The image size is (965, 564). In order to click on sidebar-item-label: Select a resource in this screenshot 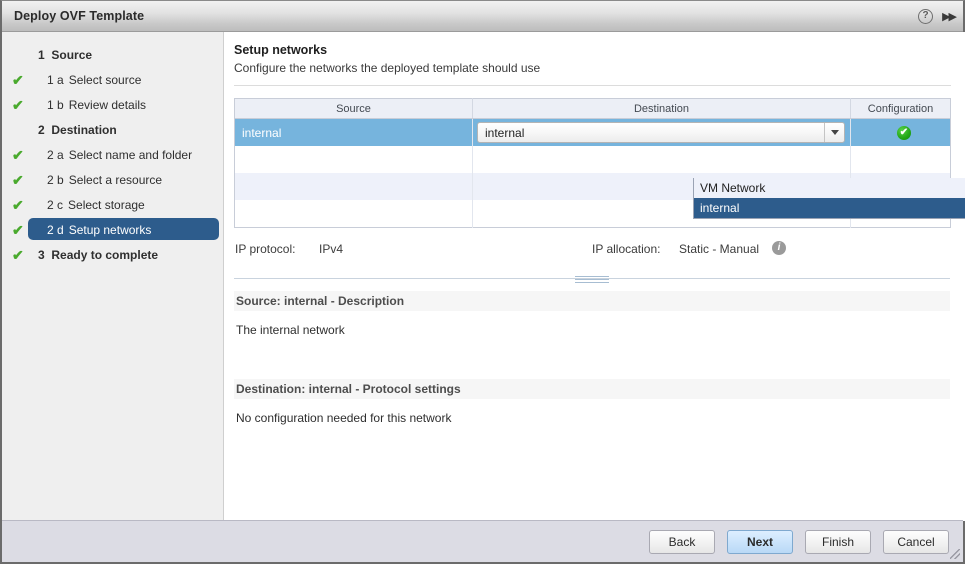, I will do `click(115, 179)`.